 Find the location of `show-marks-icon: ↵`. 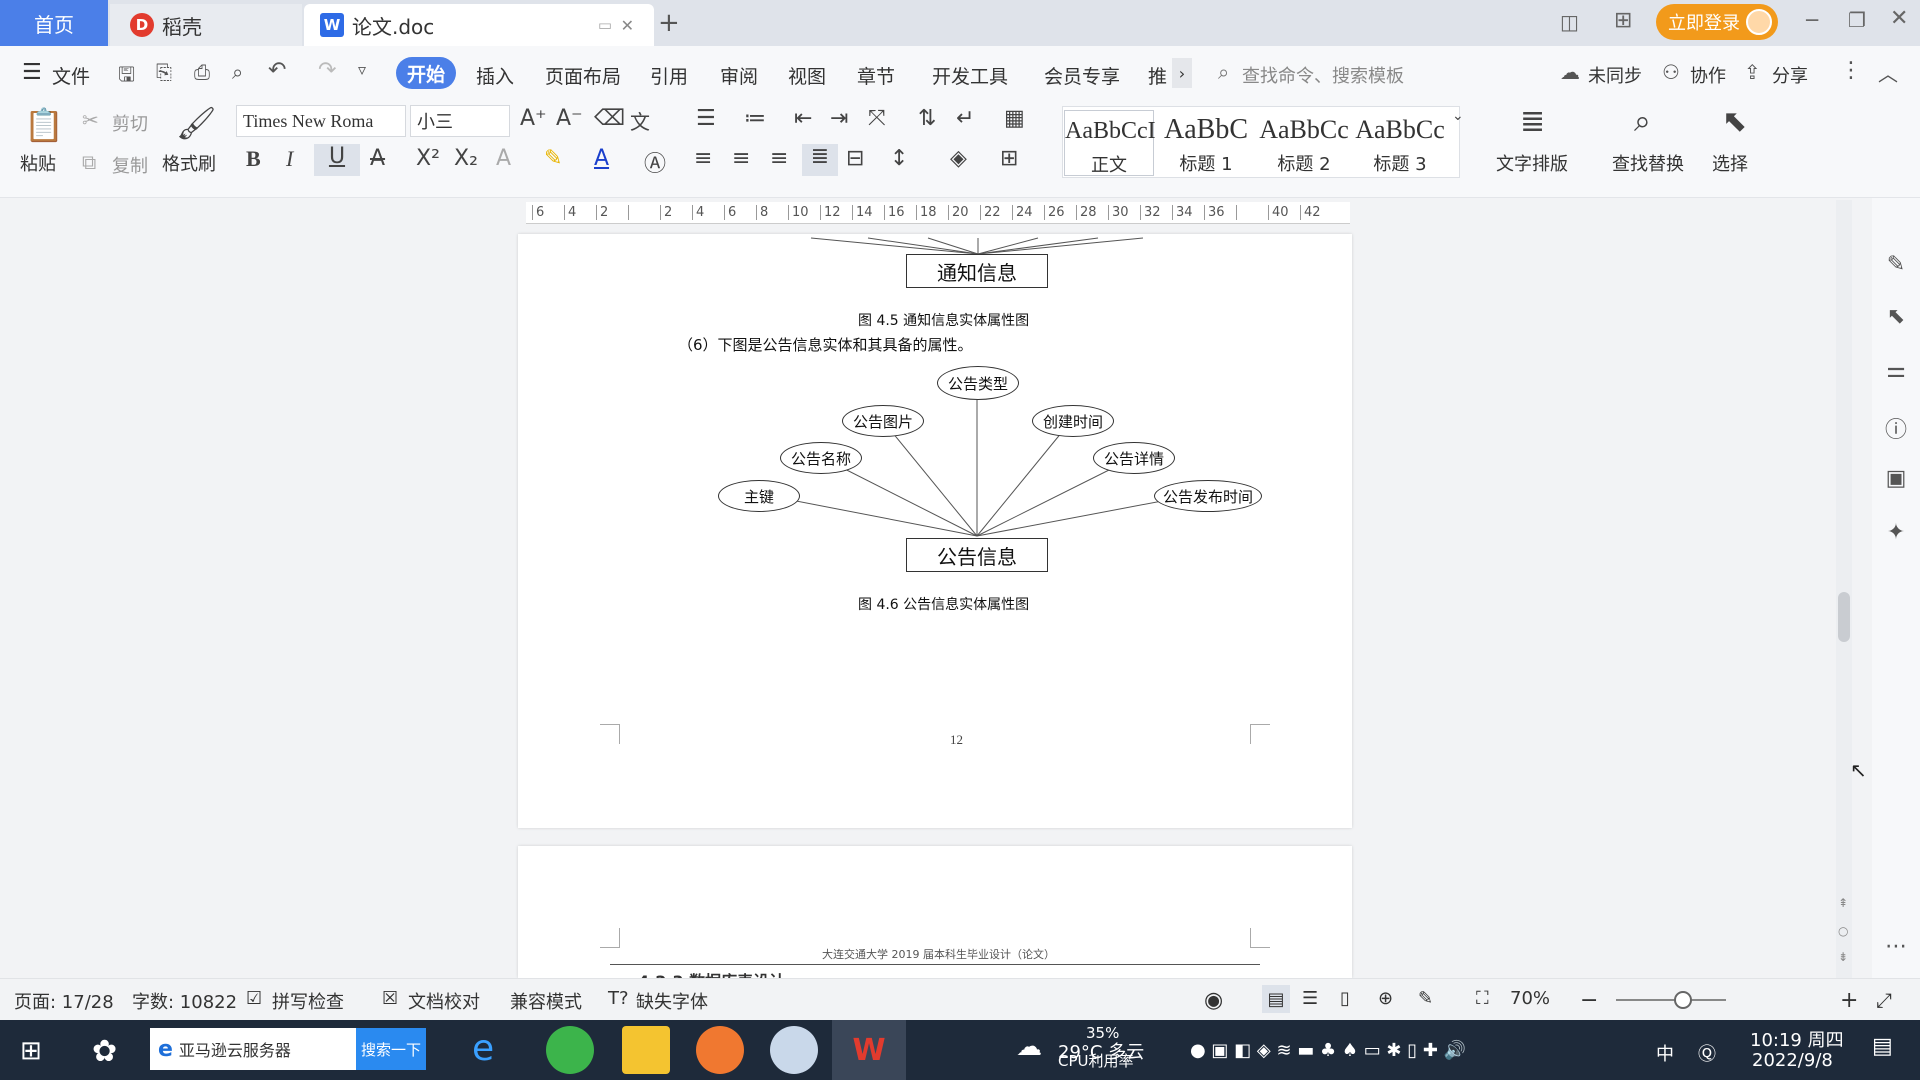

show-marks-icon: ↵ is located at coordinates (965, 118).